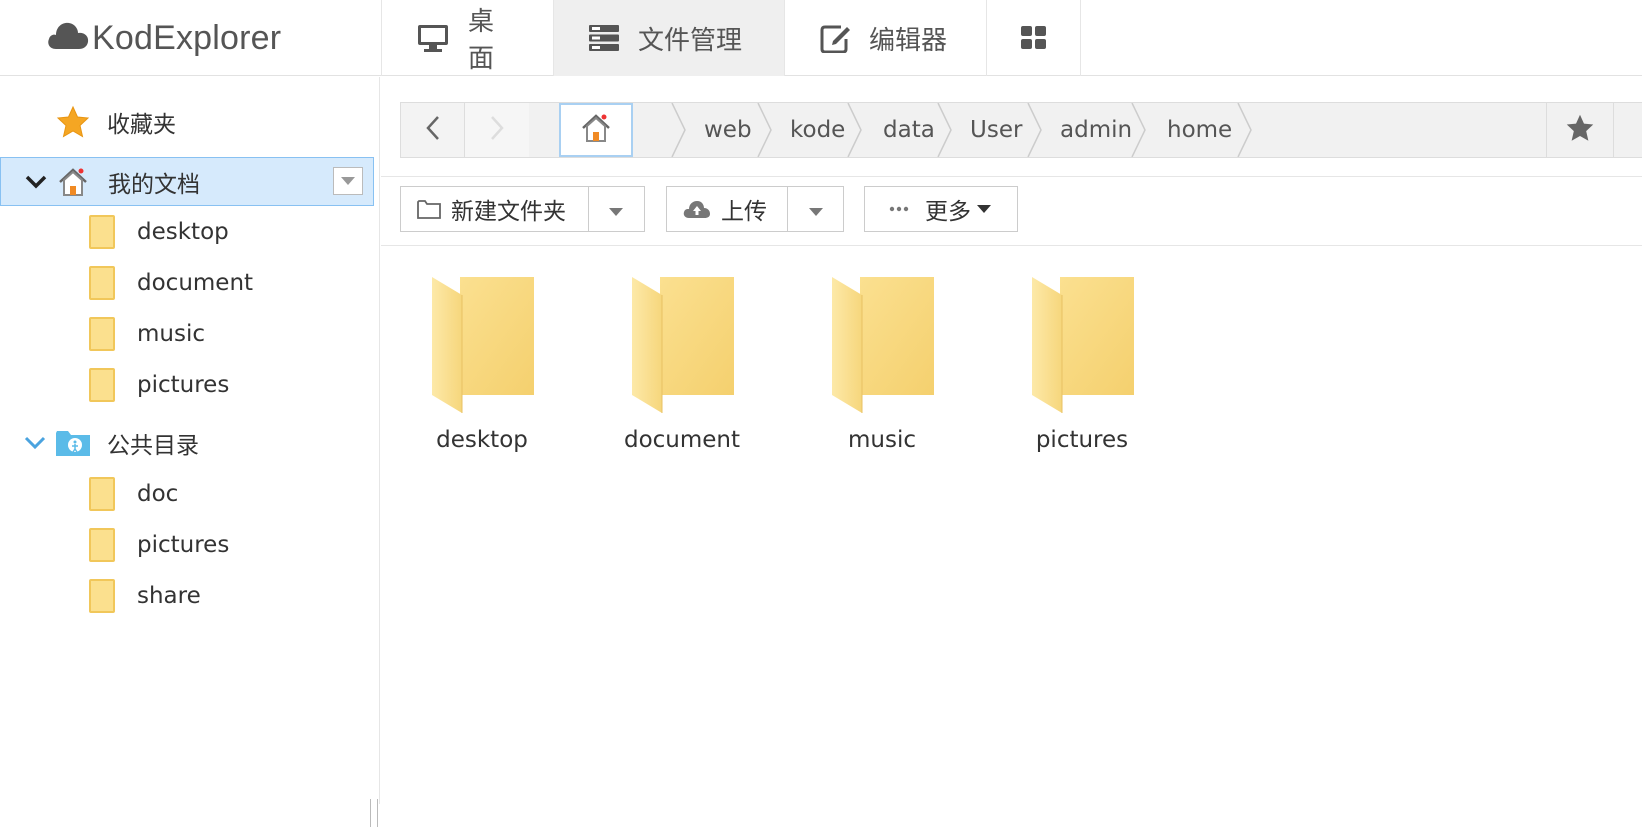 The image size is (1642, 827). I want to click on file-item-document: document, so click(682, 365).